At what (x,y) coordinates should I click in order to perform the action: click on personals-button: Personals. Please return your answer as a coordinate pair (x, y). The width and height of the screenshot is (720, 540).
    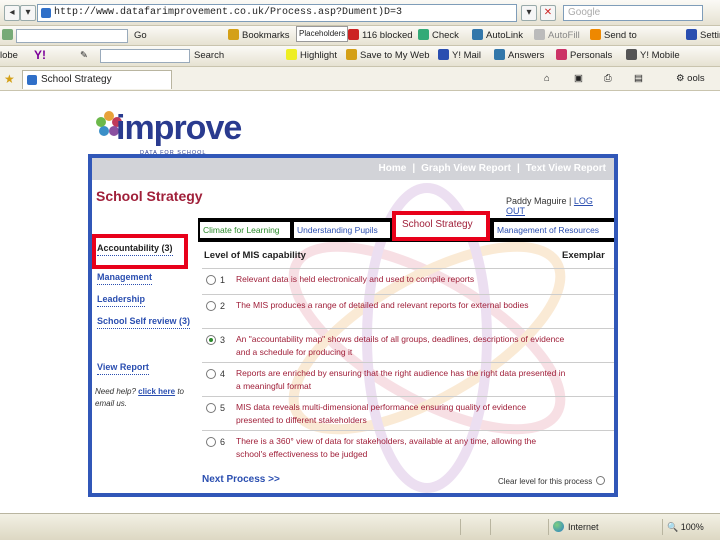
    Looking at the image, I should click on (584, 56).